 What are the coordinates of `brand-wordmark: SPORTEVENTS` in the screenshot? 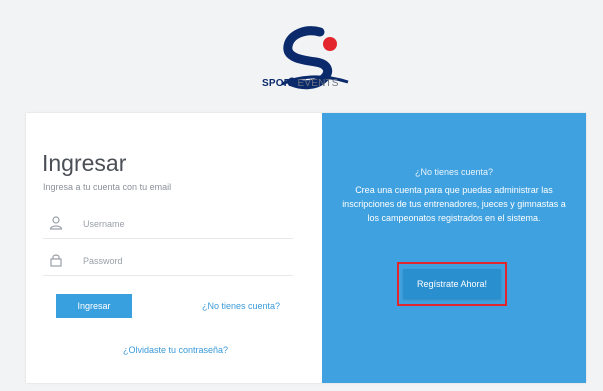 It's located at (312, 83).